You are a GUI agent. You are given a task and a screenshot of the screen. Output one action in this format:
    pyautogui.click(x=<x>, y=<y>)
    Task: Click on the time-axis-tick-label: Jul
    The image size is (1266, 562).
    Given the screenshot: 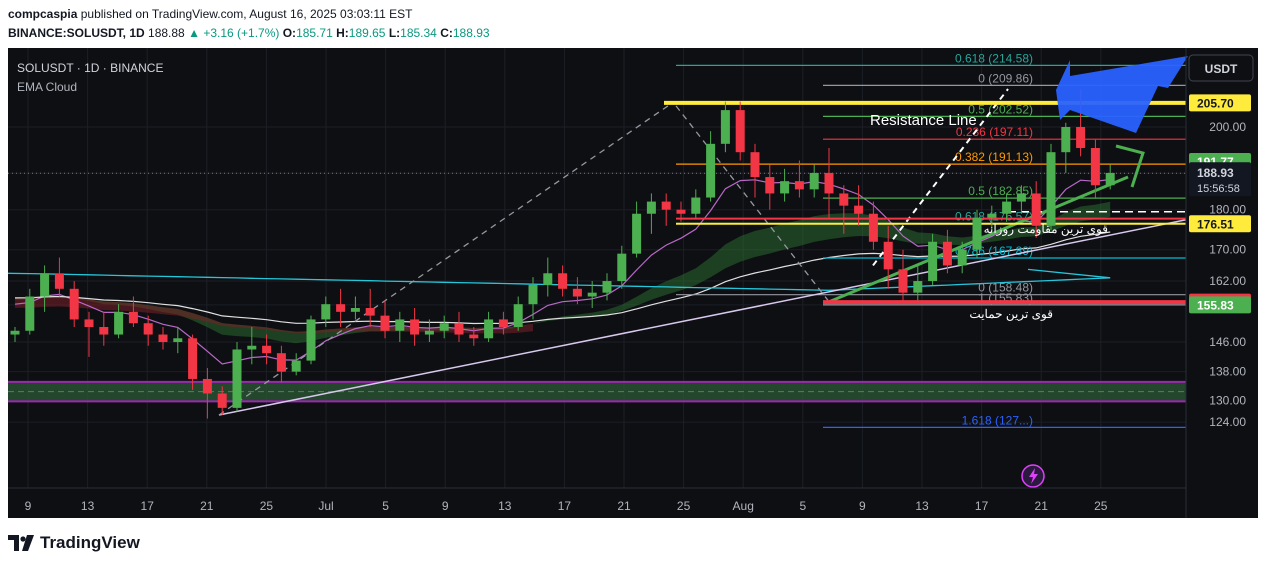 What is the action you would take?
    pyautogui.click(x=325, y=506)
    